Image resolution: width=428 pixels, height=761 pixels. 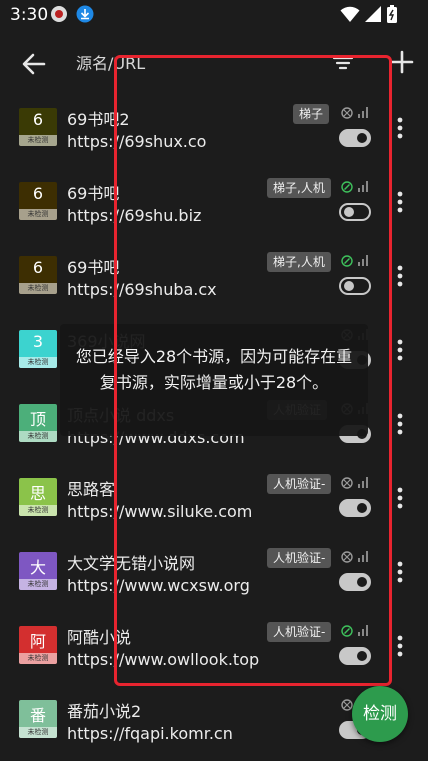 I want to click on source-name: 阿酷小说, so click(x=99, y=637).